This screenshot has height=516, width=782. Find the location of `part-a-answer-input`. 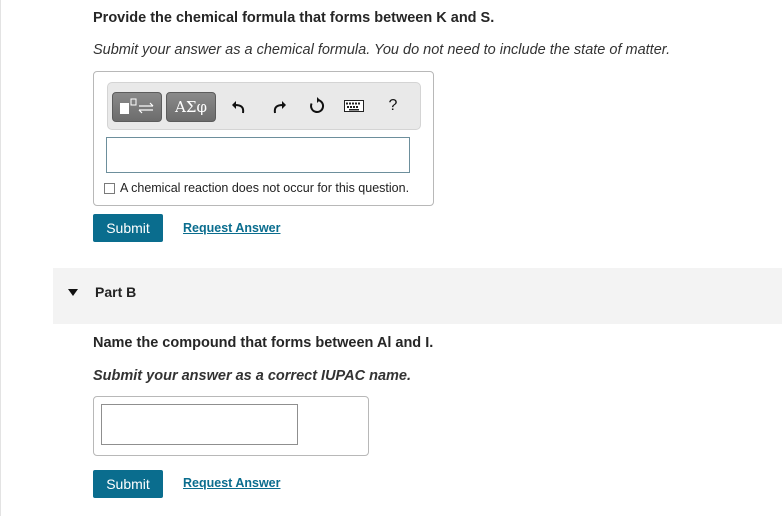

part-a-answer-input is located at coordinates (258, 155).